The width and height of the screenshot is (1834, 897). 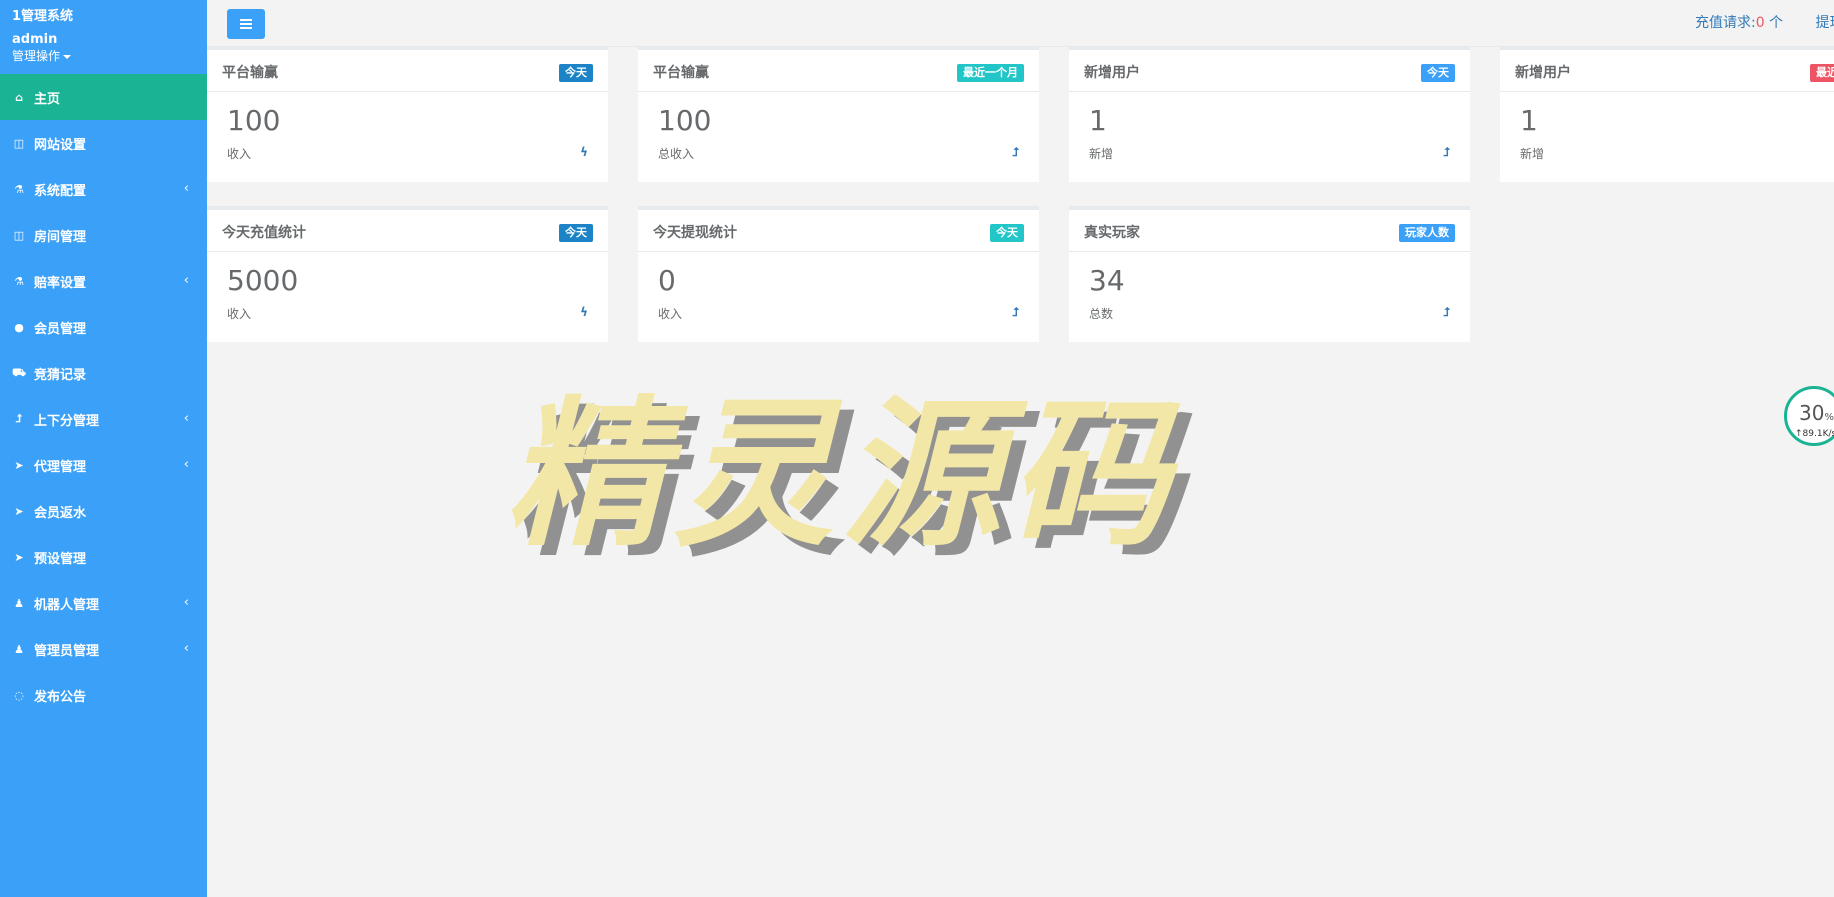 What do you see at coordinates (19, 372) in the screenshot?
I see `car-icon: ⛟` at bounding box center [19, 372].